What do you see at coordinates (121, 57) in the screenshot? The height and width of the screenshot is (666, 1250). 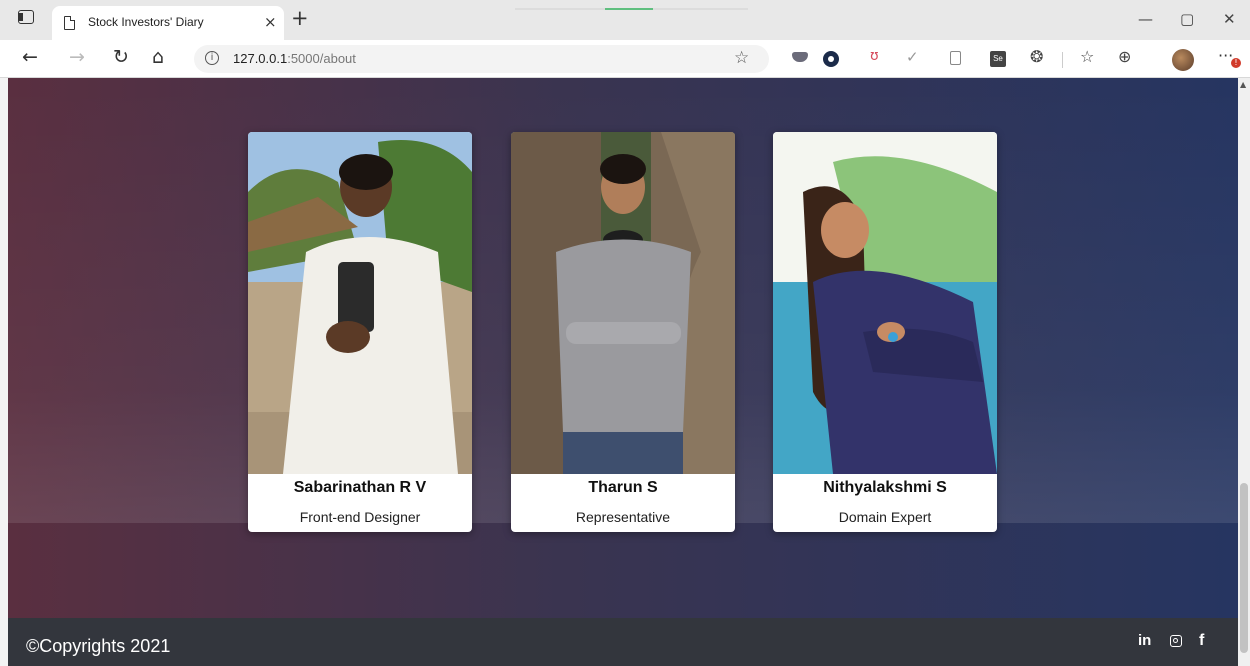 I see `refresh-button: ↻` at bounding box center [121, 57].